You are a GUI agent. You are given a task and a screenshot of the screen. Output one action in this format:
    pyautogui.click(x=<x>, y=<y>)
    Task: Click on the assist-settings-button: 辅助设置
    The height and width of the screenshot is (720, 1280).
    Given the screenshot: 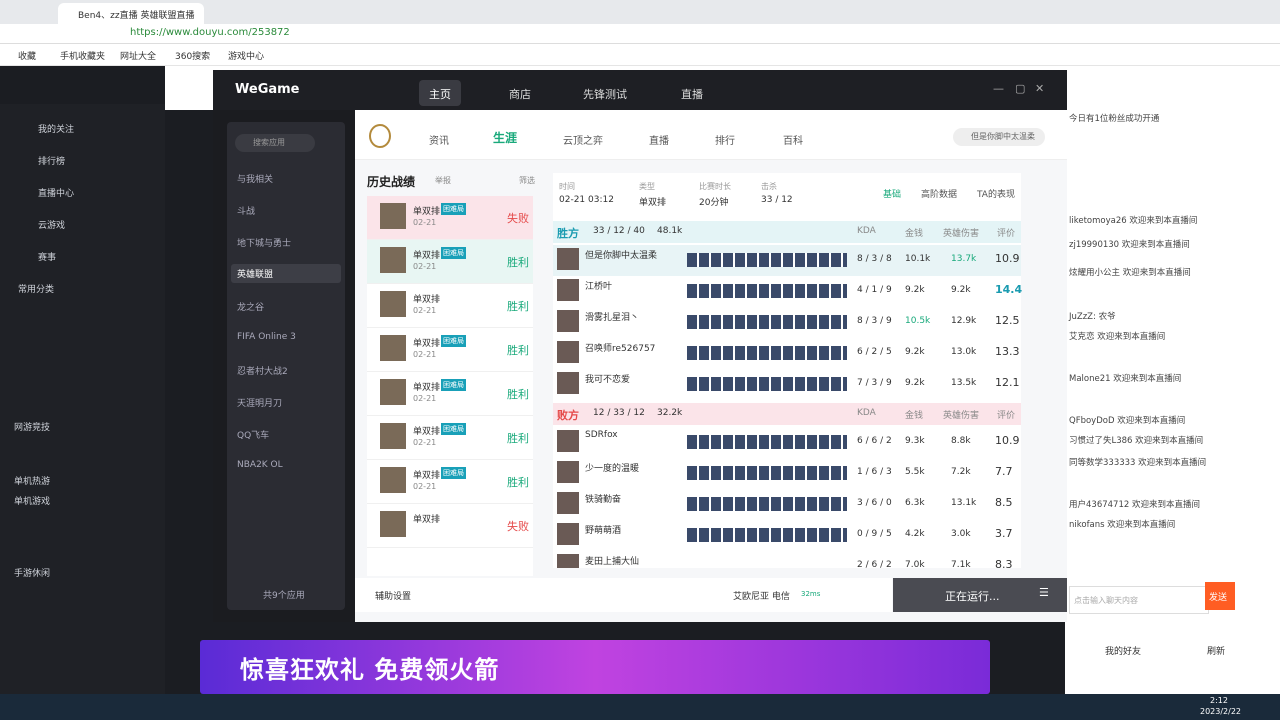 What is the action you would take?
    pyautogui.click(x=393, y=595)
    